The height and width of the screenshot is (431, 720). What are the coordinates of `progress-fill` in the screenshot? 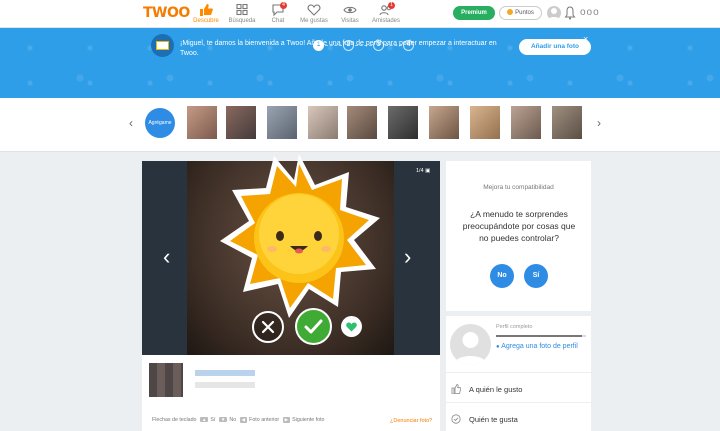 It's located at (539, 336).